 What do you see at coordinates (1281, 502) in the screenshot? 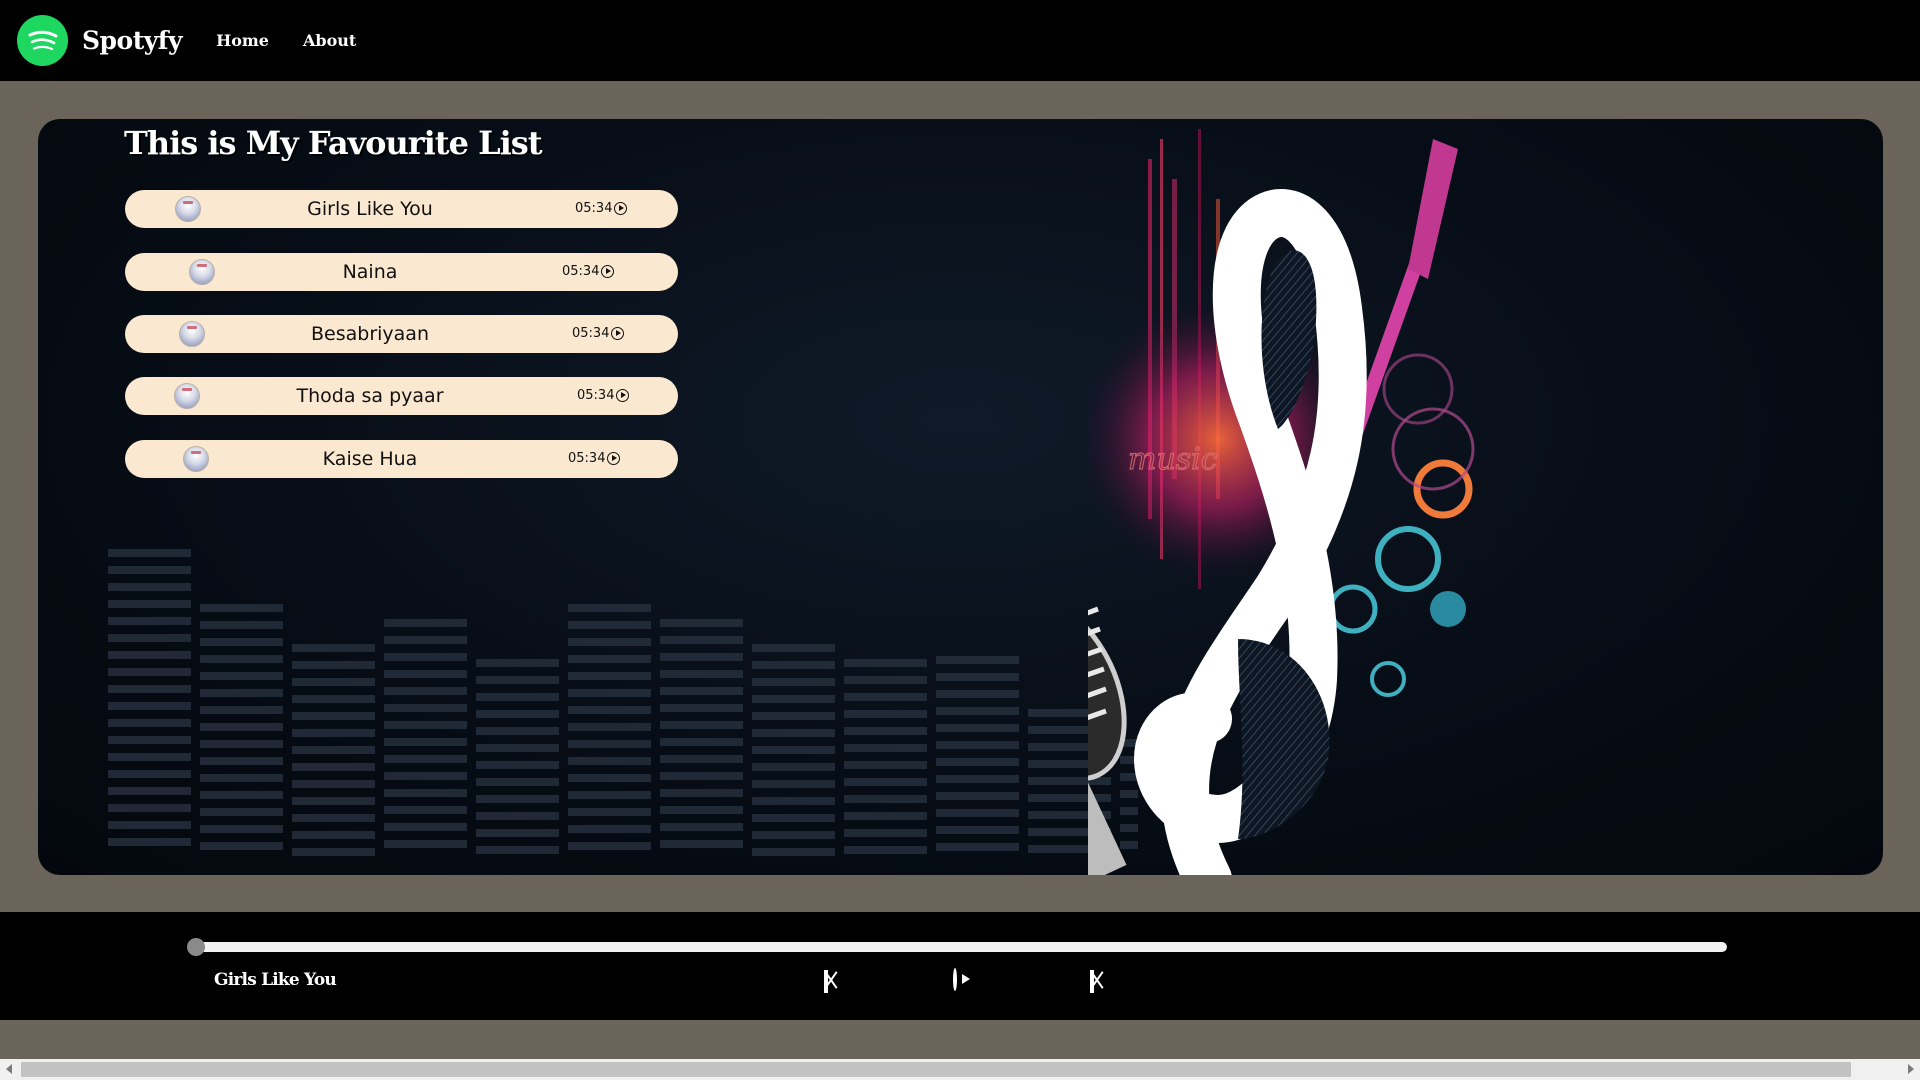
I see `music-art-illustration: music` at bounding box center [1281, 502].